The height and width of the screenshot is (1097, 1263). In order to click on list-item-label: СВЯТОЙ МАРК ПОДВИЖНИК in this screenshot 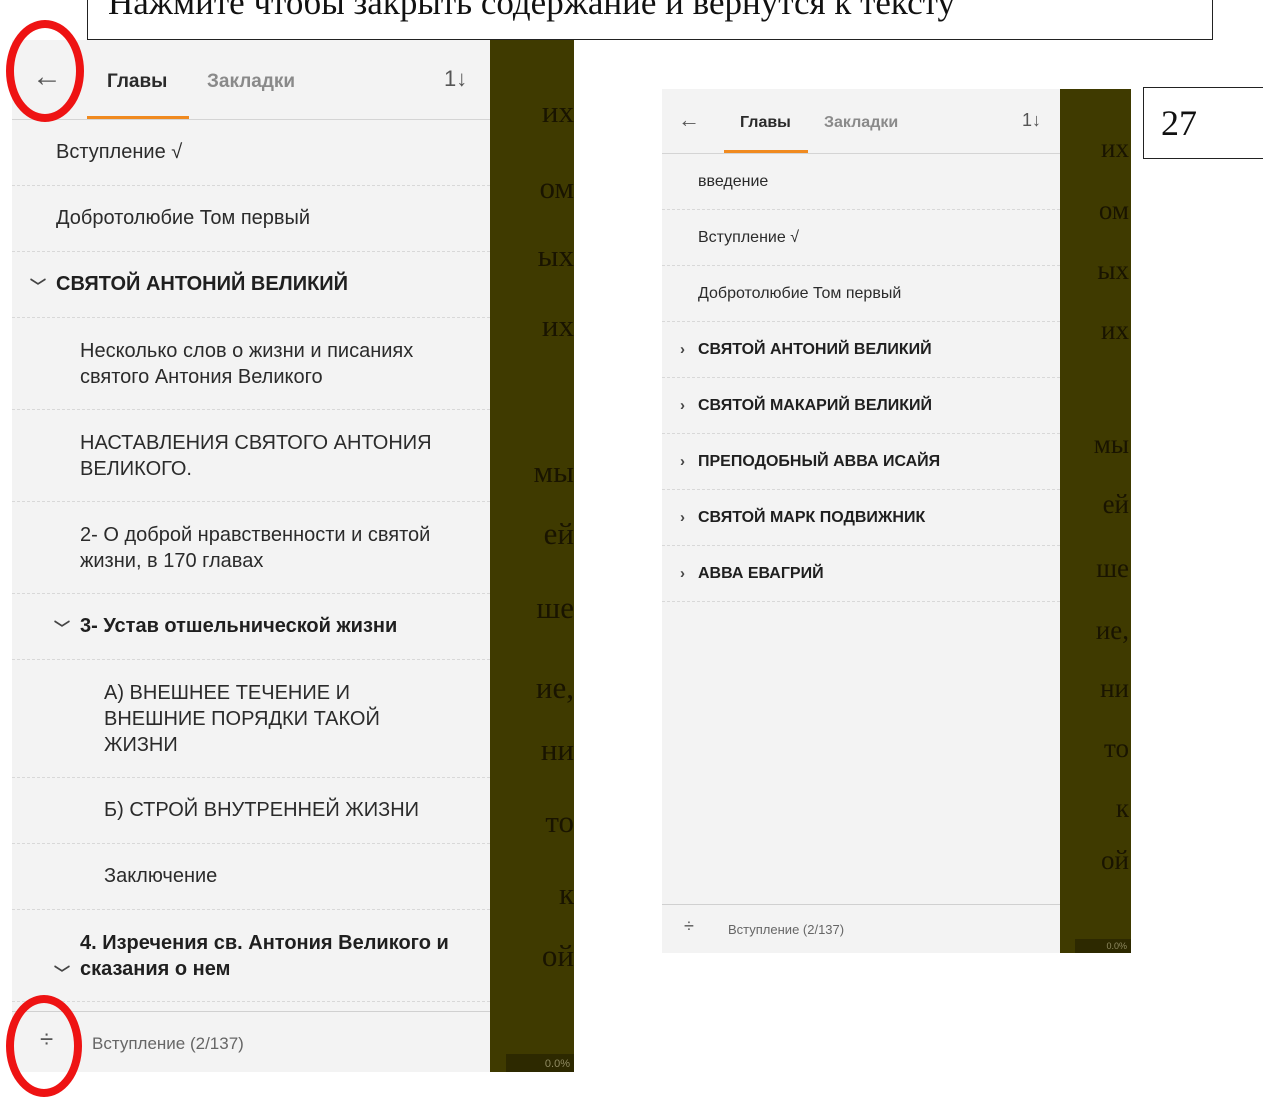, I will do `click(812, 517)`.